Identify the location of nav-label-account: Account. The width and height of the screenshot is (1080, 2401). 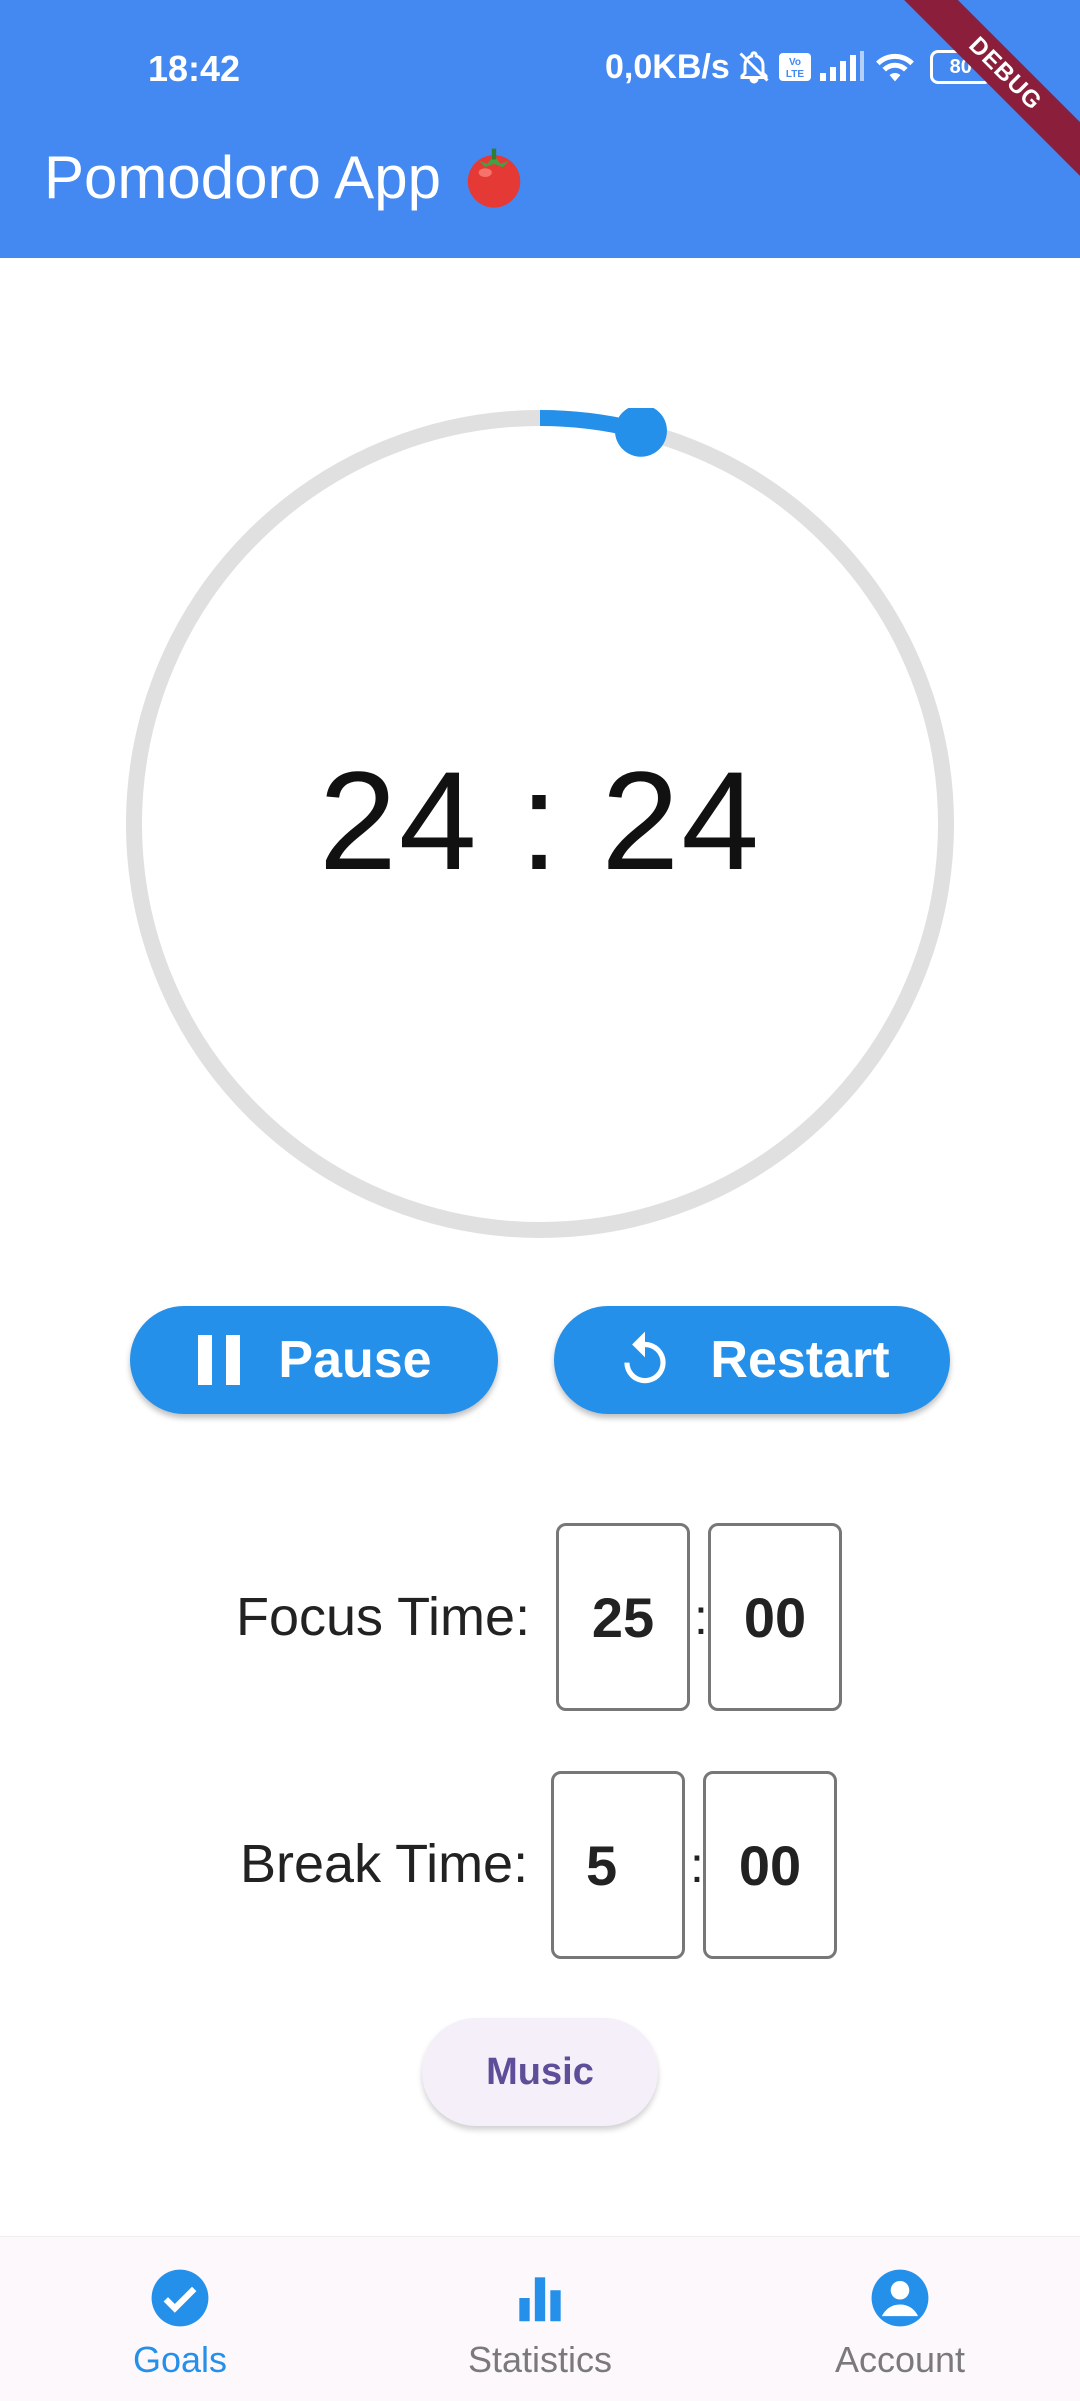
(900, 2359).